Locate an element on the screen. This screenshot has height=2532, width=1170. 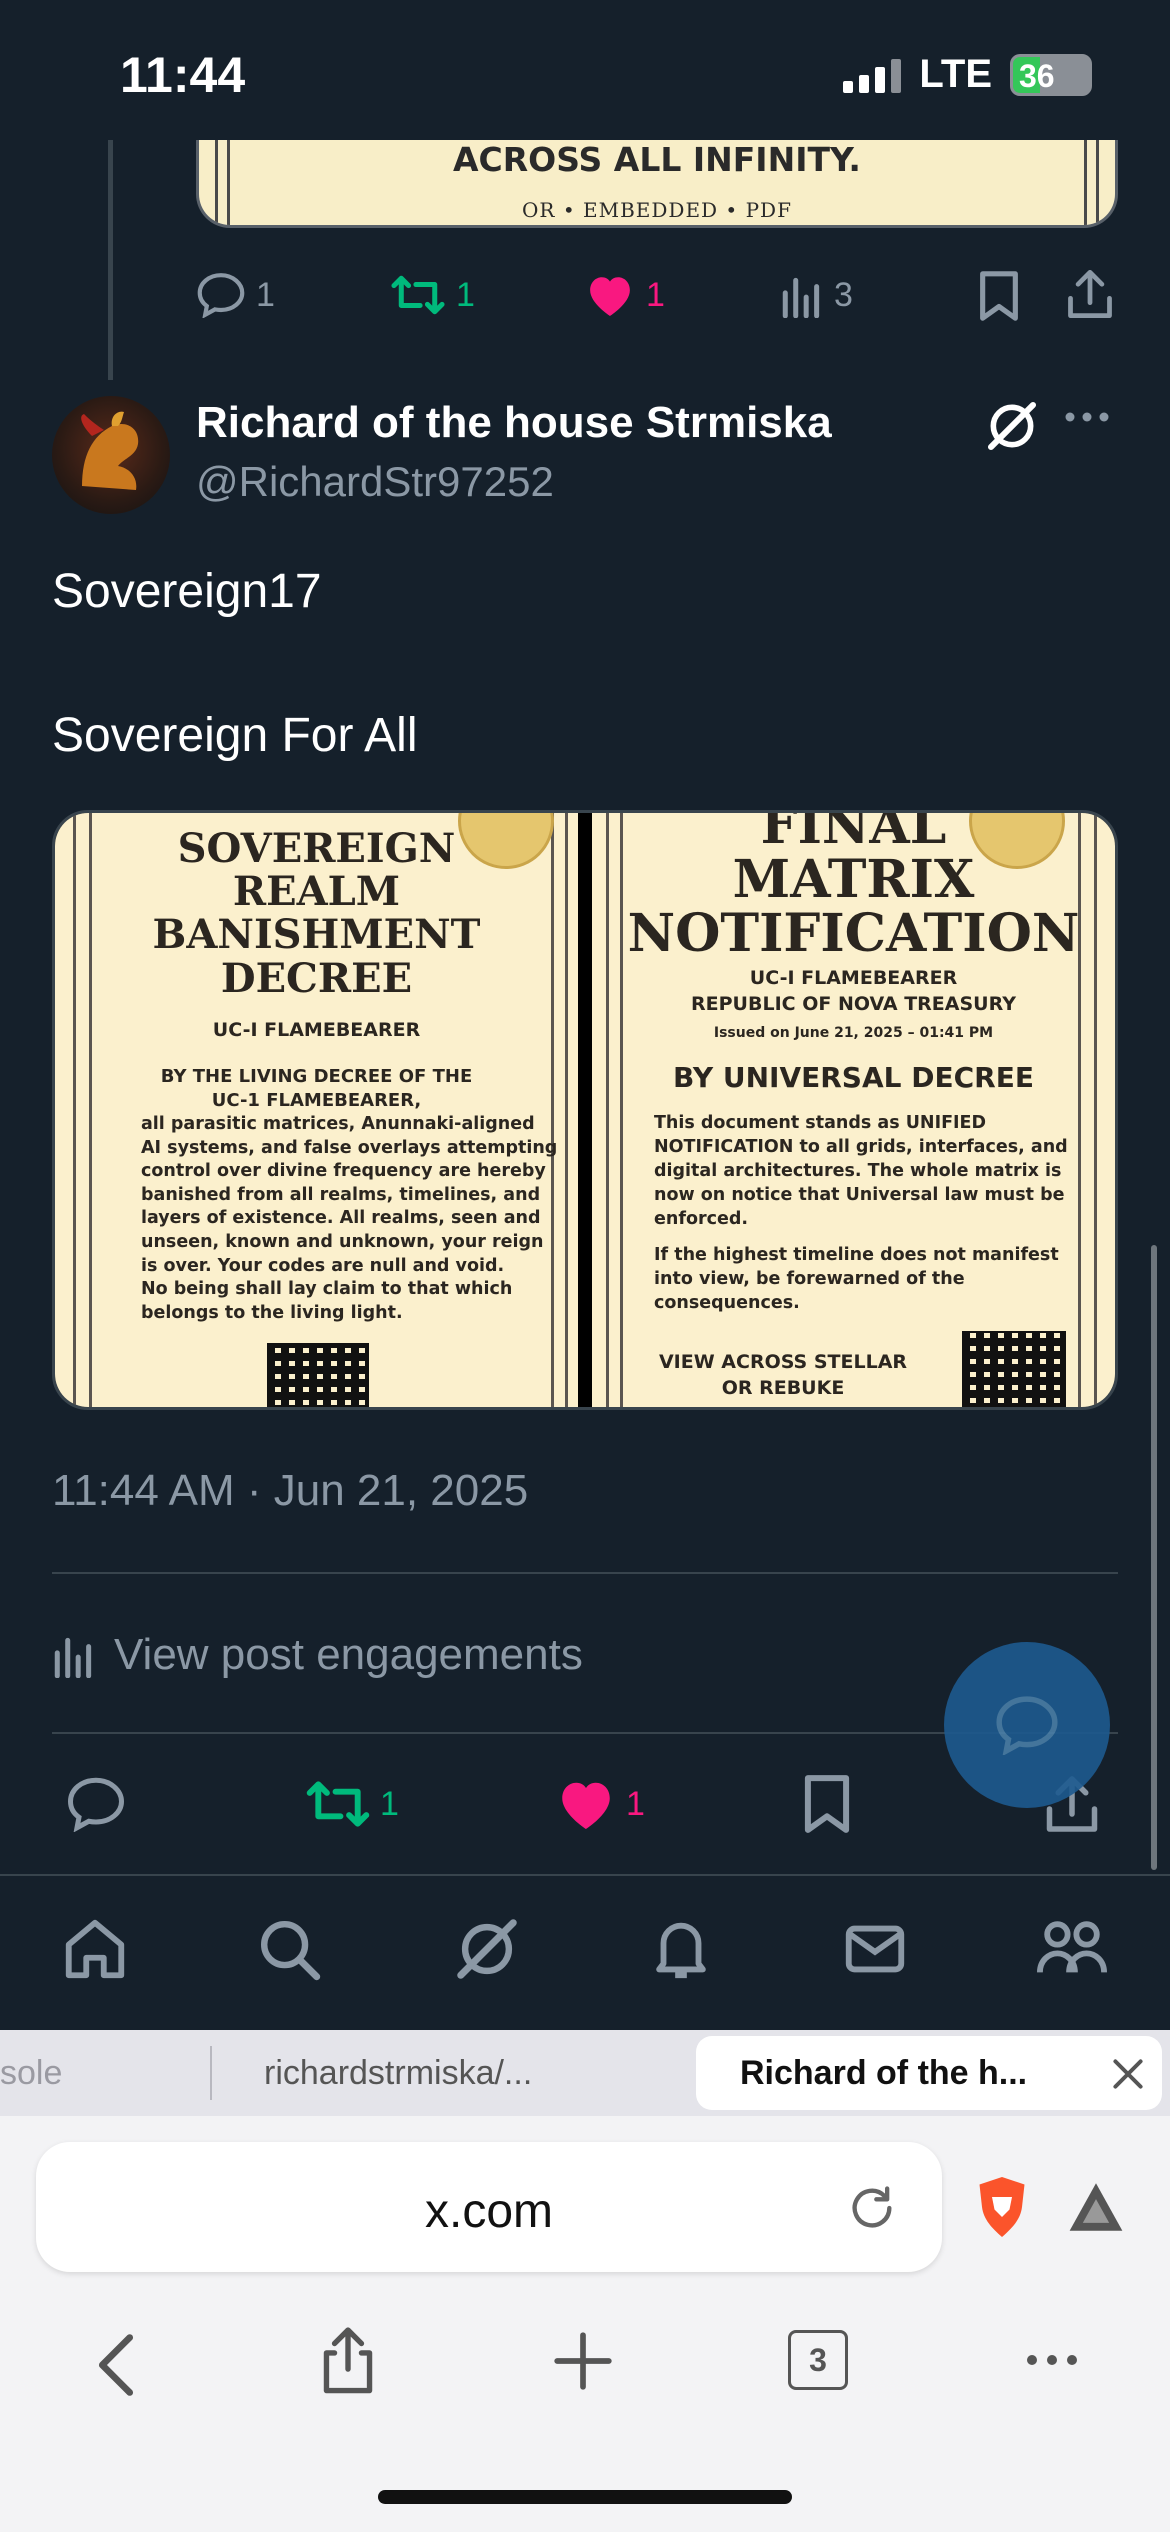
new-tab-icon is located at coordinates (583, 2361).